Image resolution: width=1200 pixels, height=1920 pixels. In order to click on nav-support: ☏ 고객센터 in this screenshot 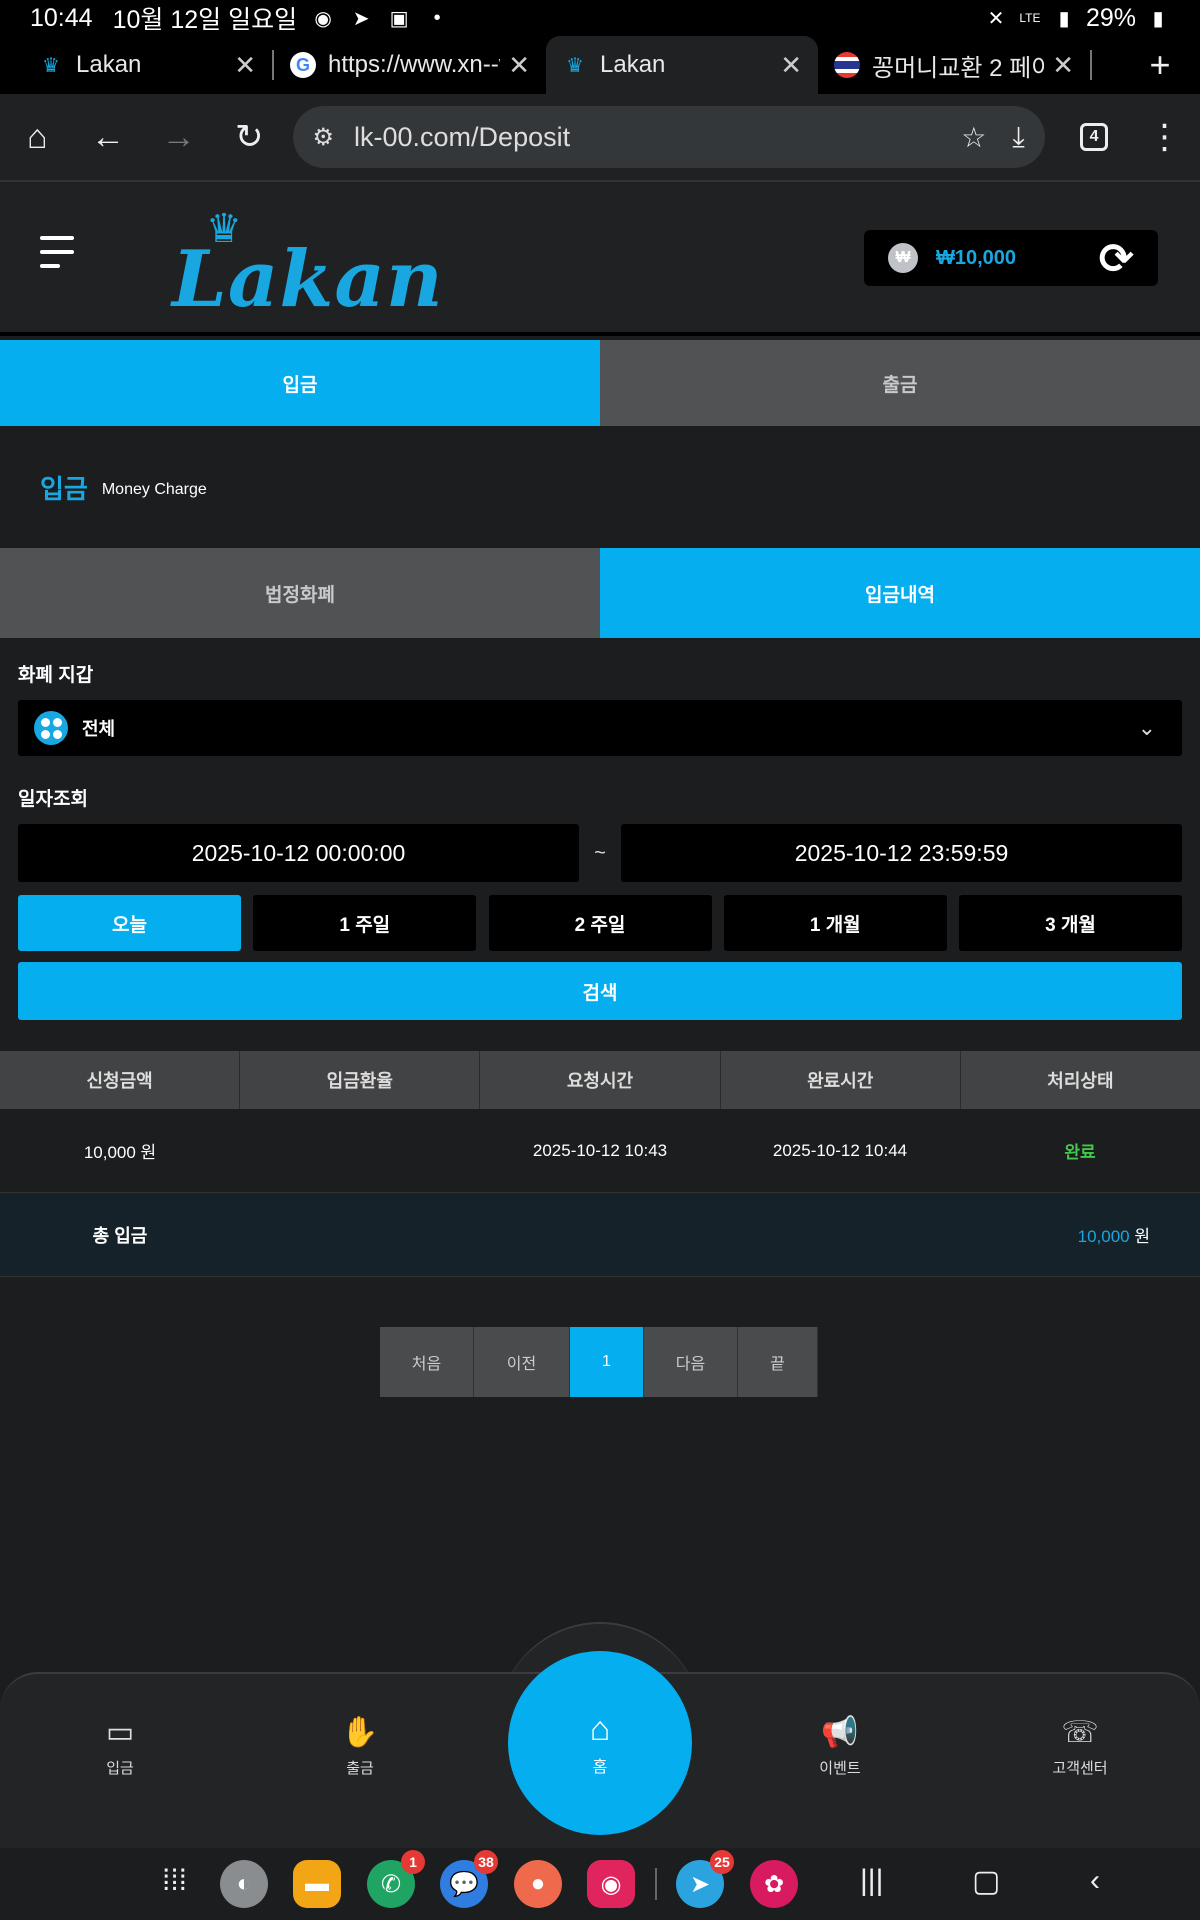, I will do `click(1080, 1746)`.